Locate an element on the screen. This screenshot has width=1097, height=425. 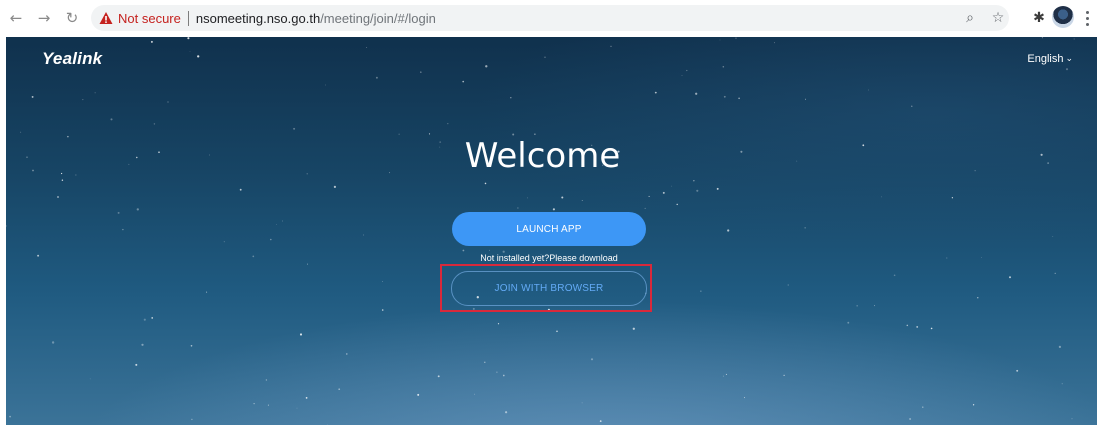
bookmark-star-icon: ☆ is located at coordinates (998, 18).